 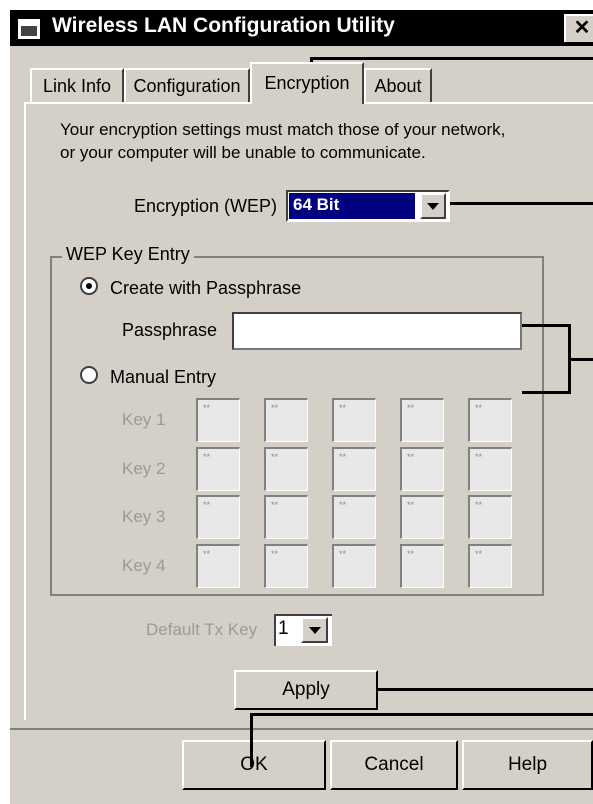 I want to click on create-passphrase-label: Create with Passphrase, so click(x=205, y=288).